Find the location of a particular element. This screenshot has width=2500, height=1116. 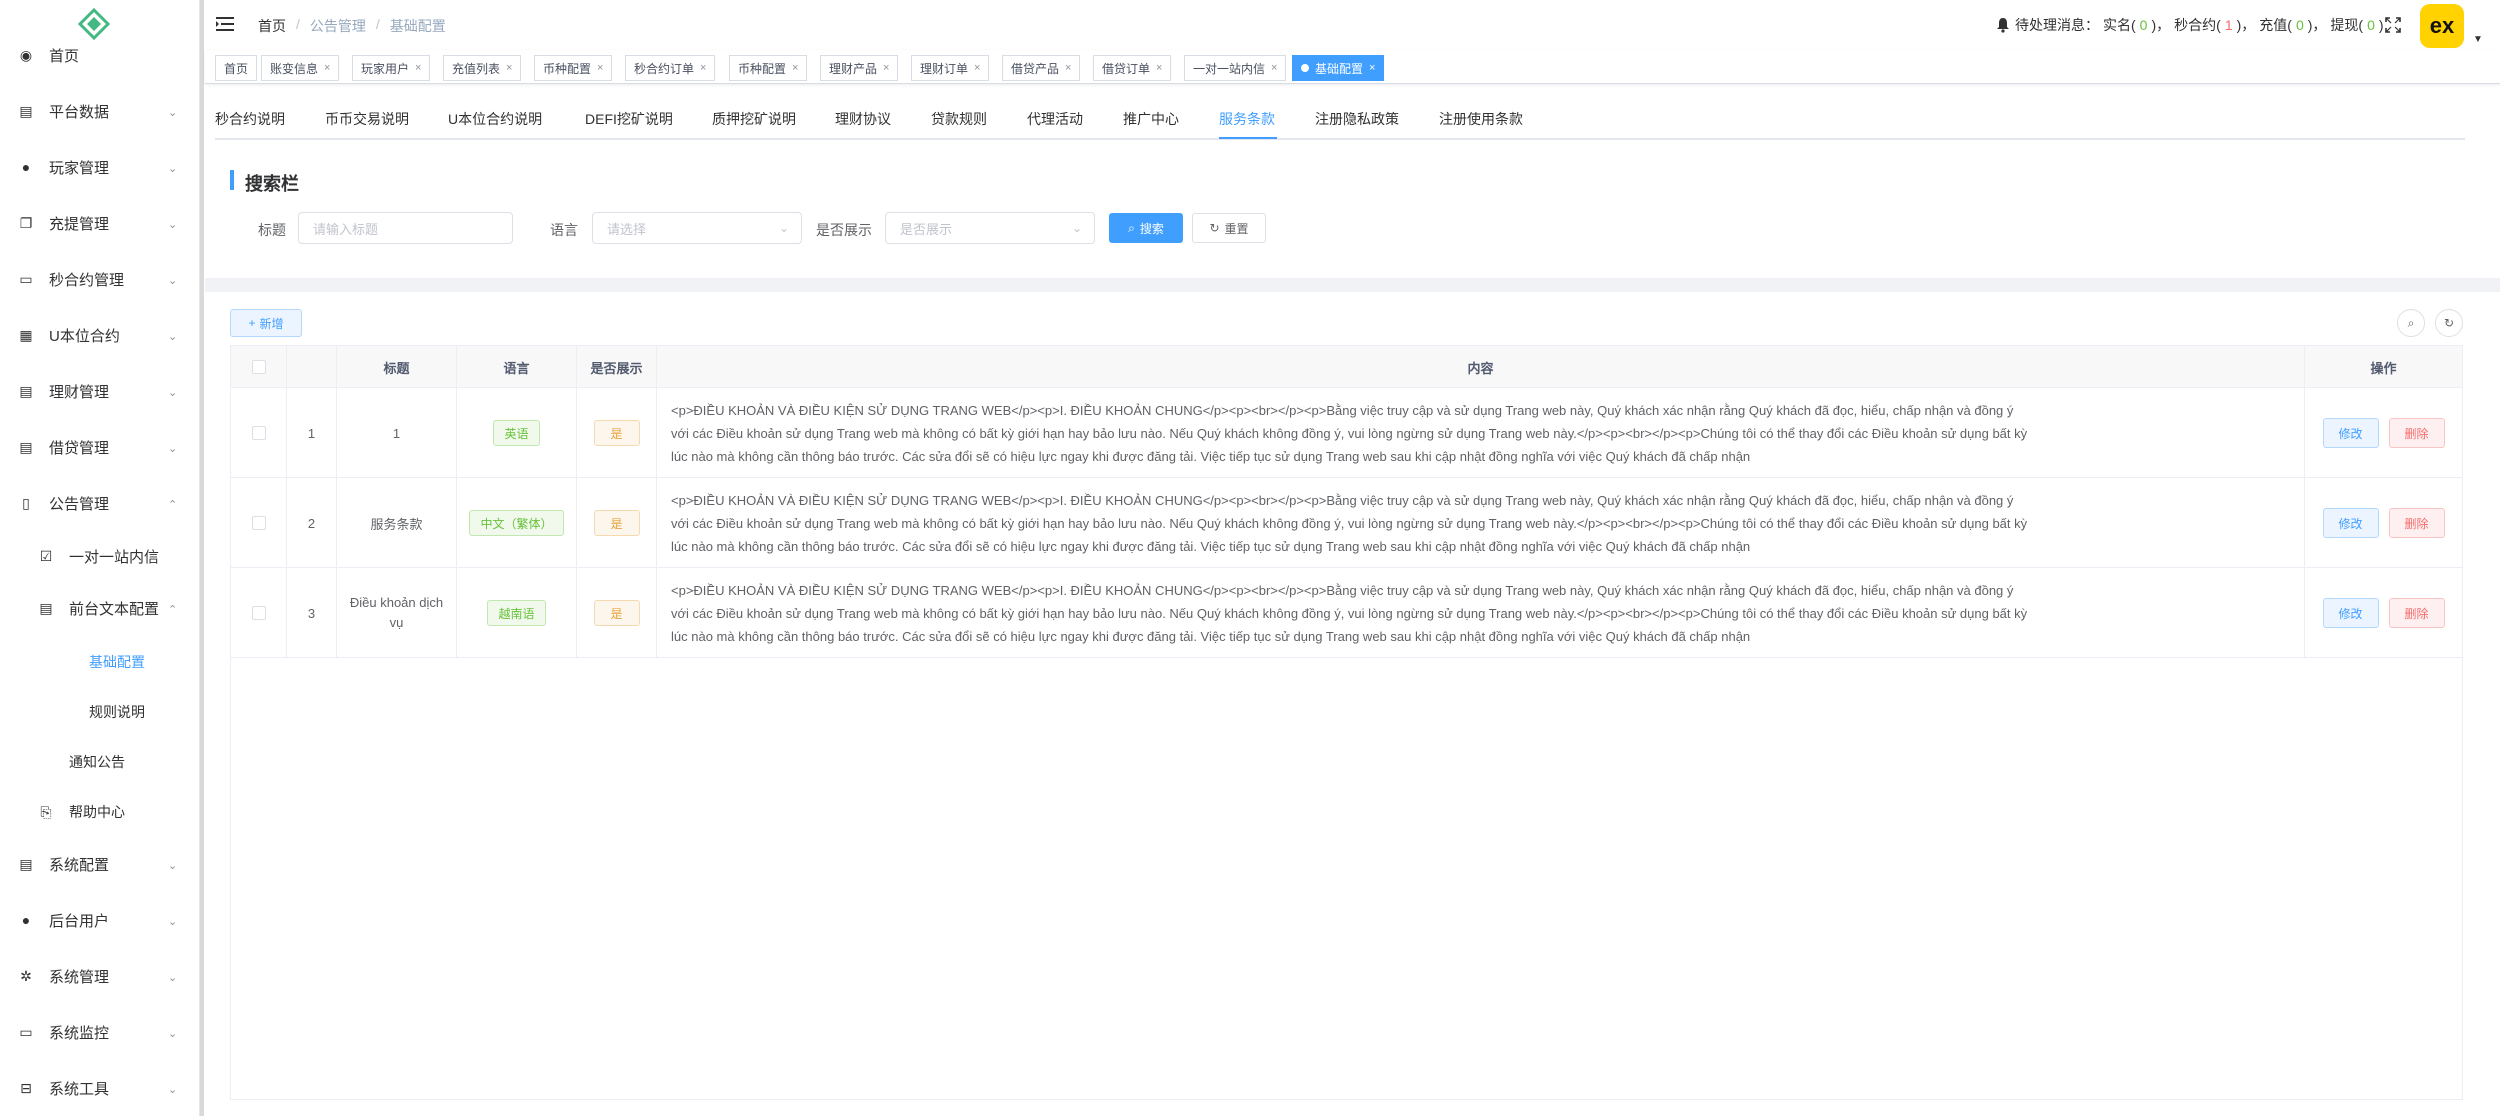

tag-coin-config: 币种配置 × is located at coordinates (573, 68).